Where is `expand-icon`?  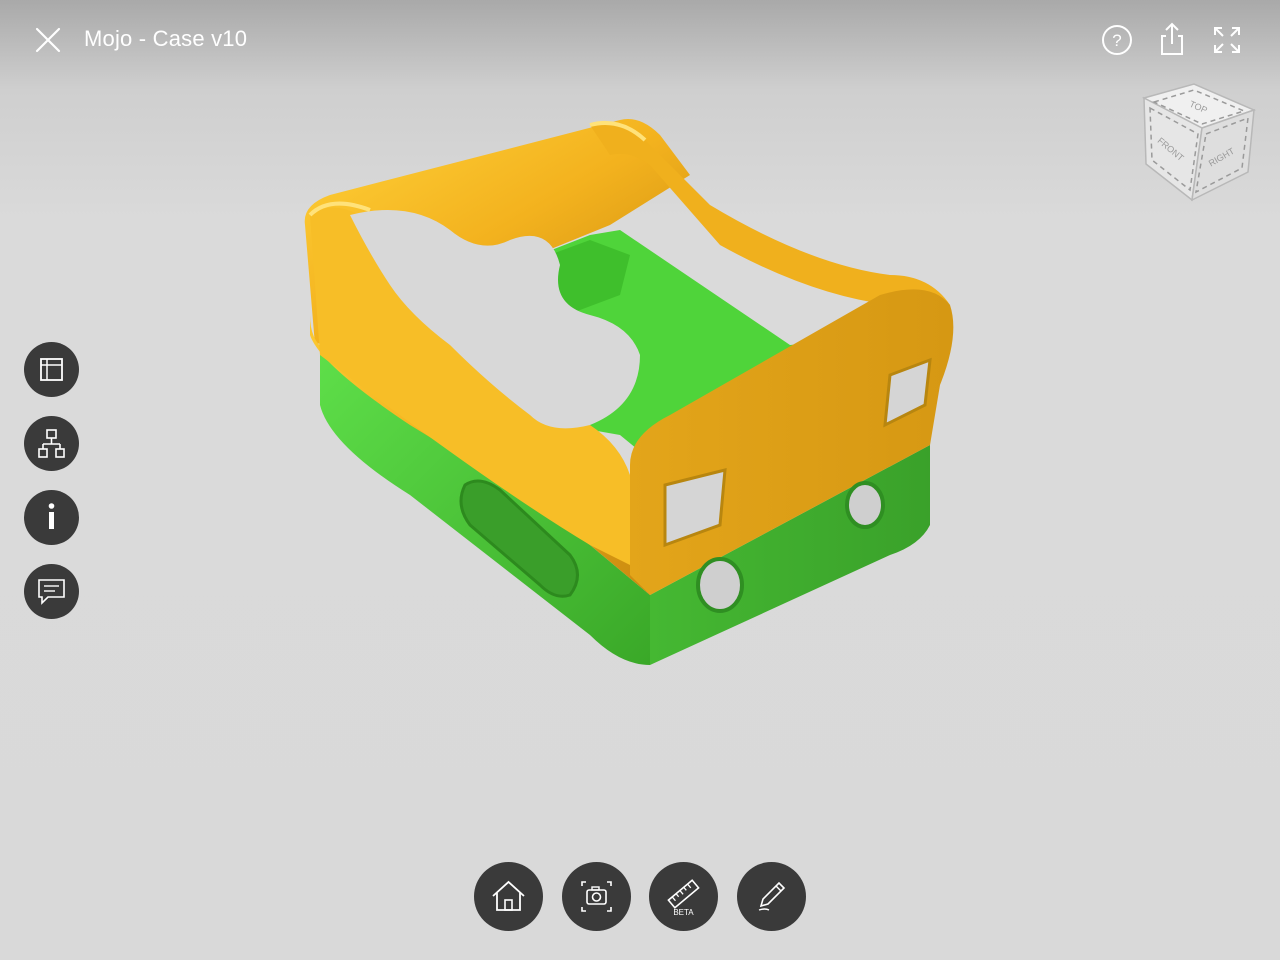
expand-icon is located at coordinates (1227, 40).